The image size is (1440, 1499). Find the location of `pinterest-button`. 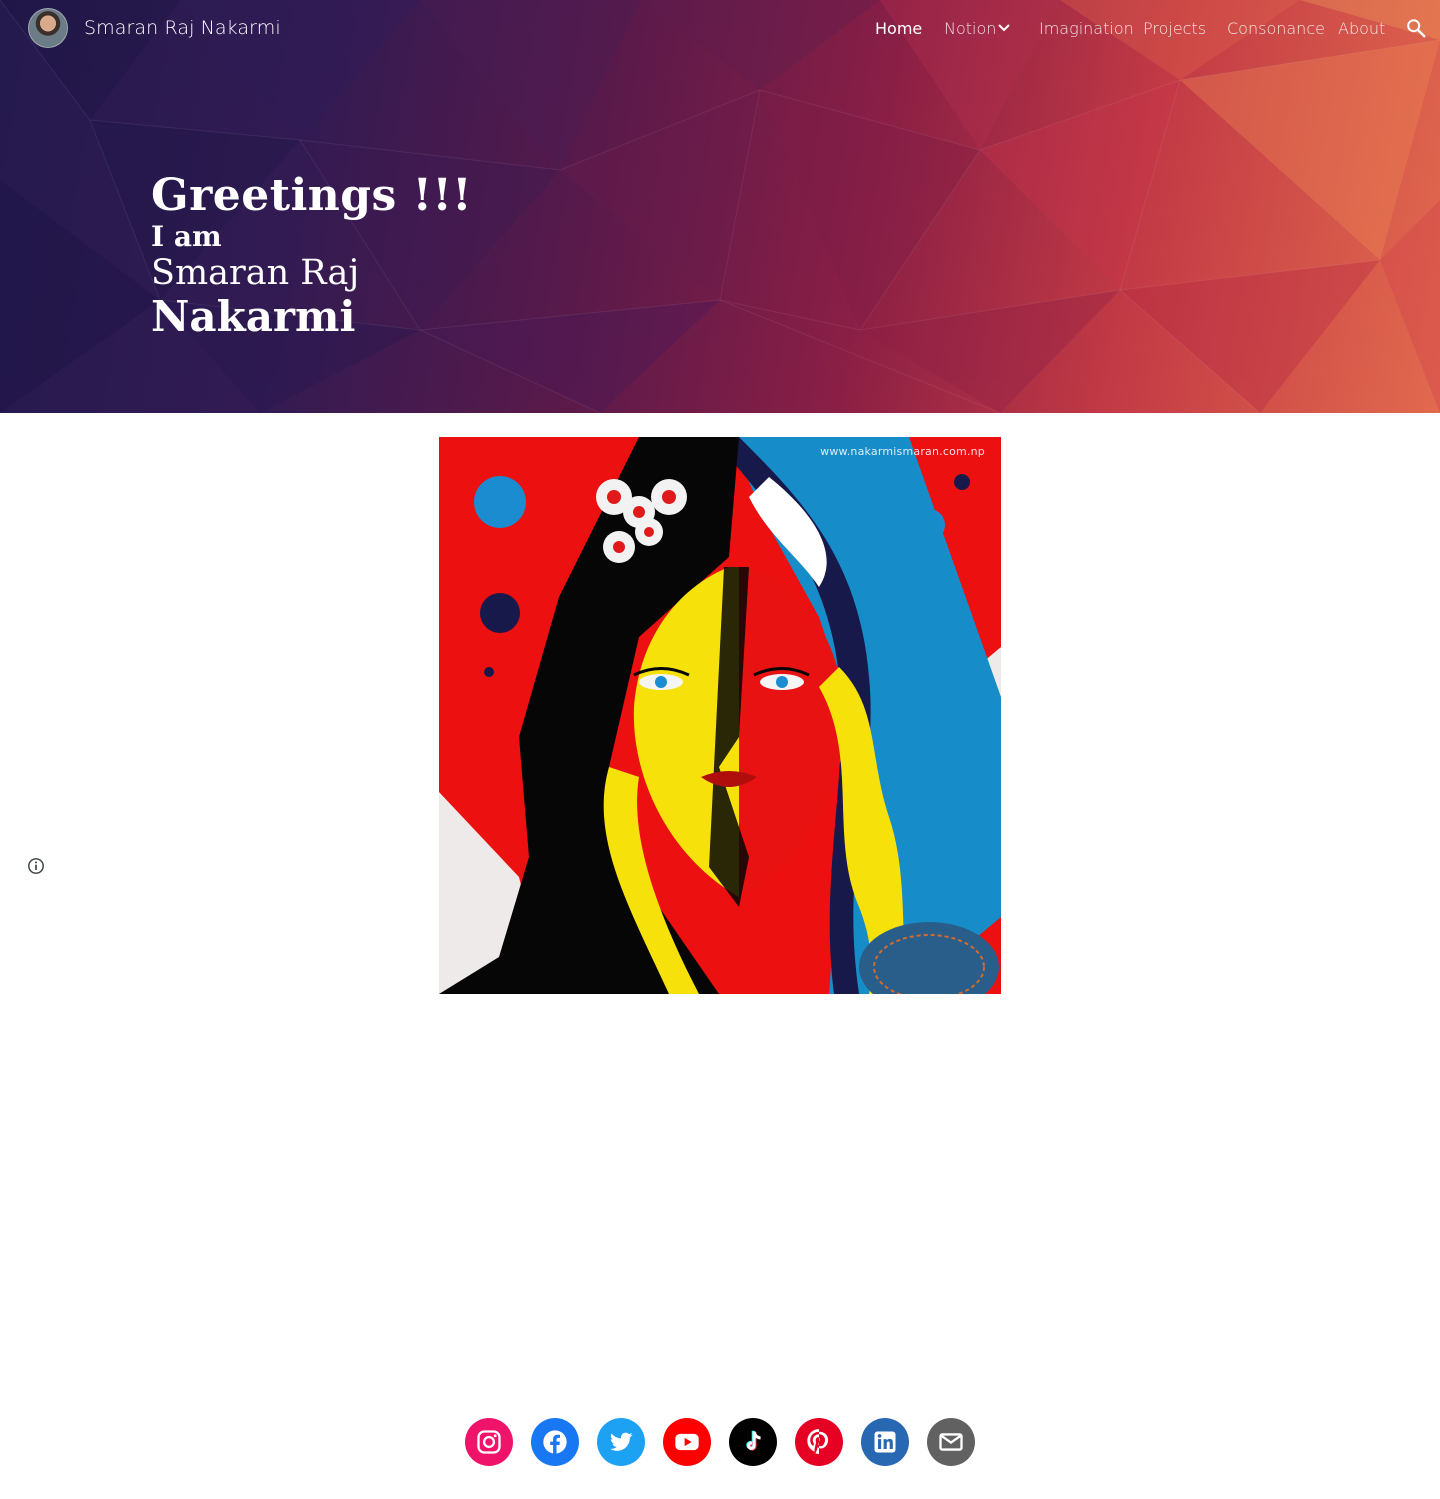

pinterest-button is located at coordinates (819, 1442).